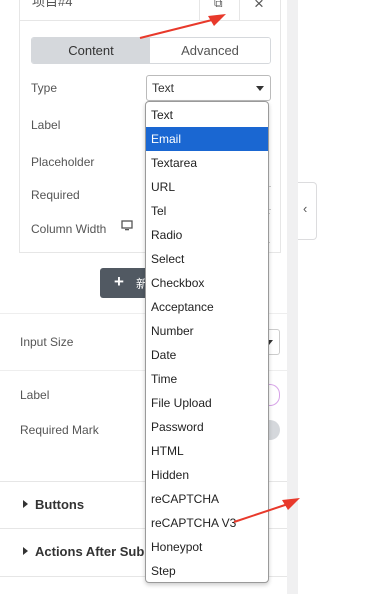 The image size is (381, 594). I want to click on collapse-panel-button: ‹, so click(307, 211).